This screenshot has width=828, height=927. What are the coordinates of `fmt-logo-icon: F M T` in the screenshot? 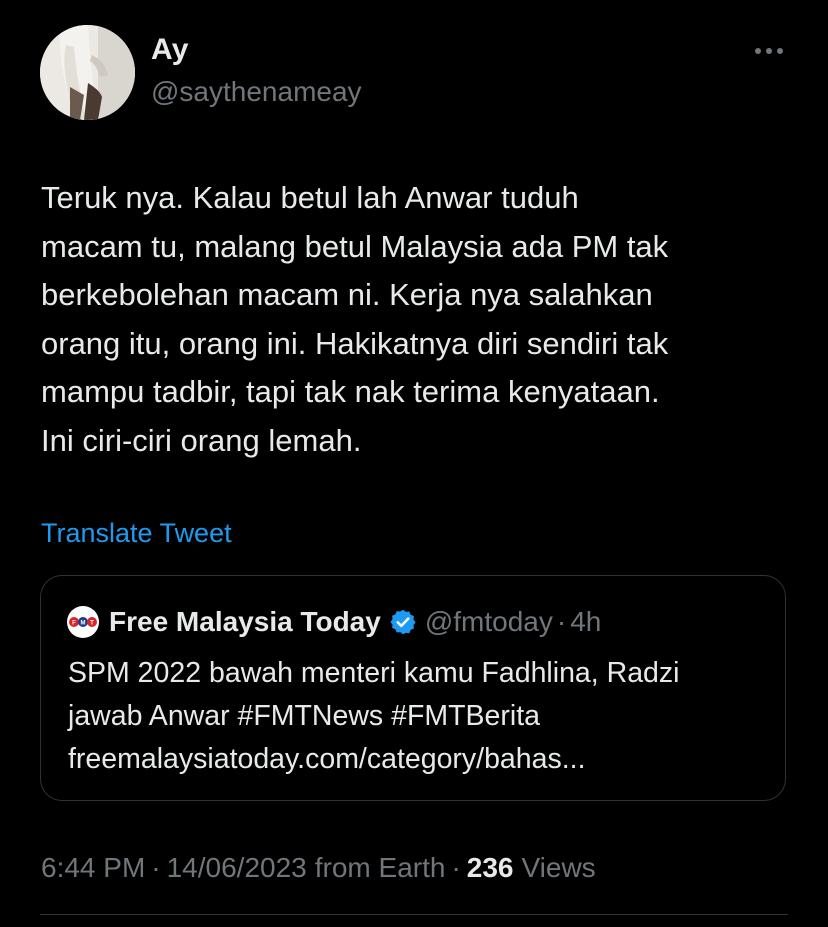 It's located at (83, 622).